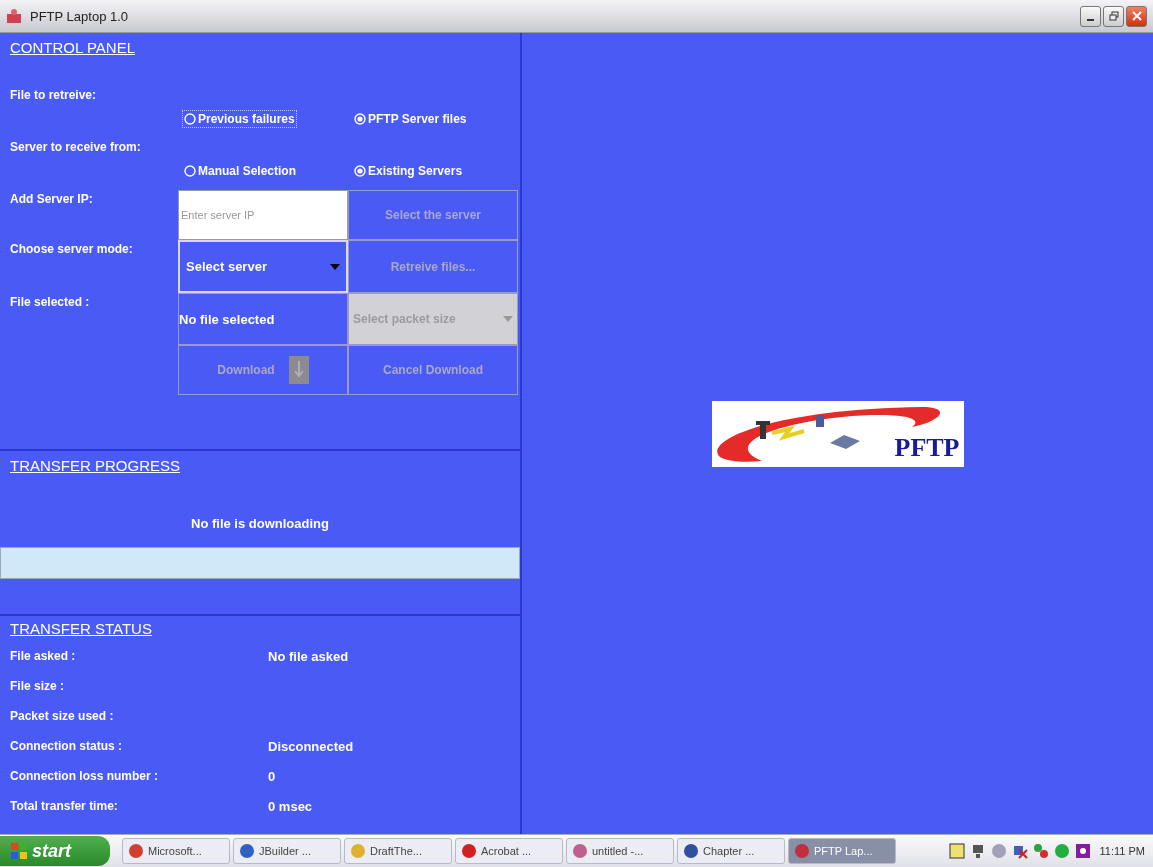  Describe the element at coordinates (84, 776) in the screenshot. I see `status-label: Connection loss number :` at that location.